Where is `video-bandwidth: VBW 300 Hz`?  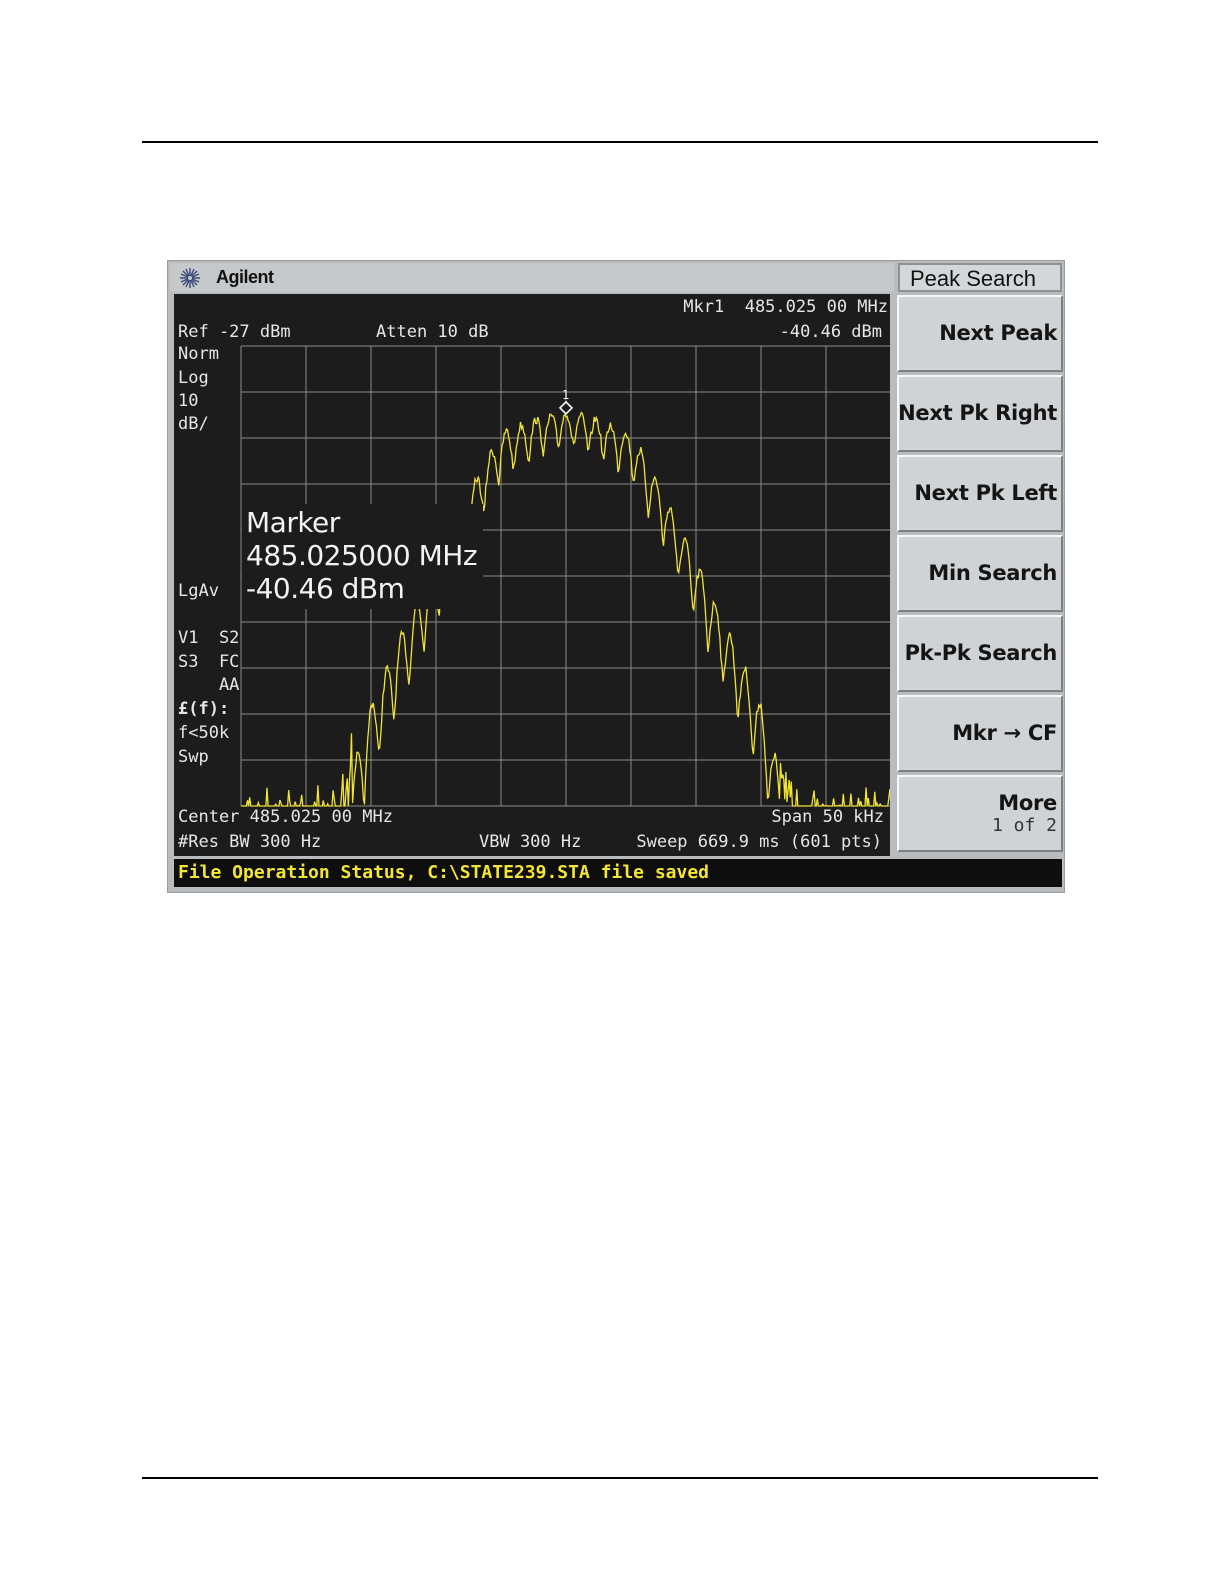 video-bandwidth: VBW 300 Hz is located at coordinates (530, 842).